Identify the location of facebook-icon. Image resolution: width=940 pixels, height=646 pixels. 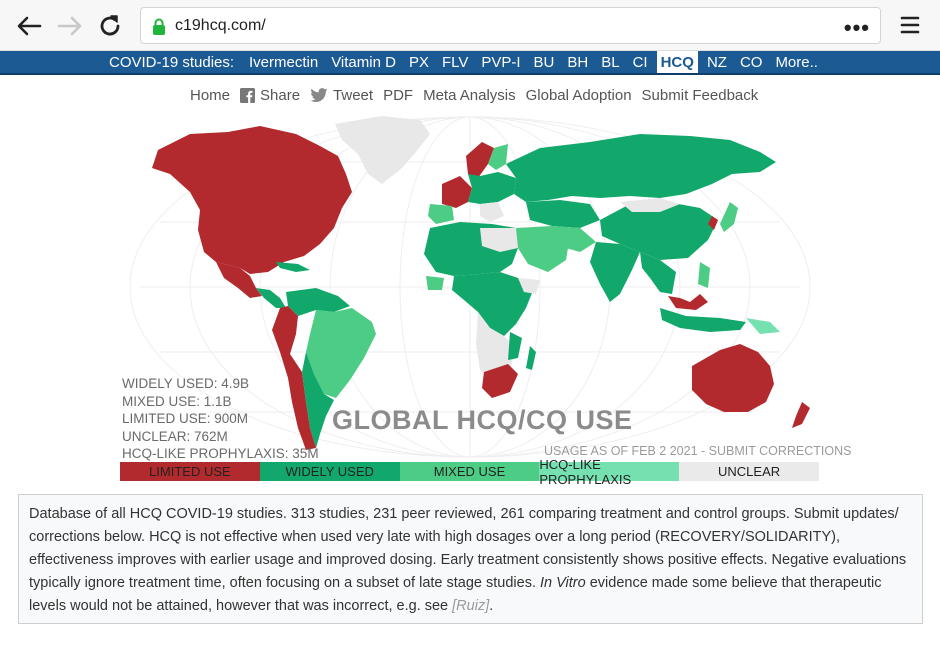
(248, 95).